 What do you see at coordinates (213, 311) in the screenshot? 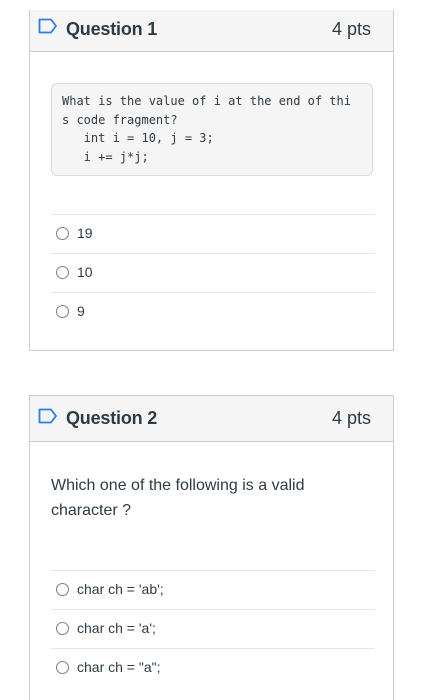
I see `answer-option: 9` at bounding box center [213, 311].